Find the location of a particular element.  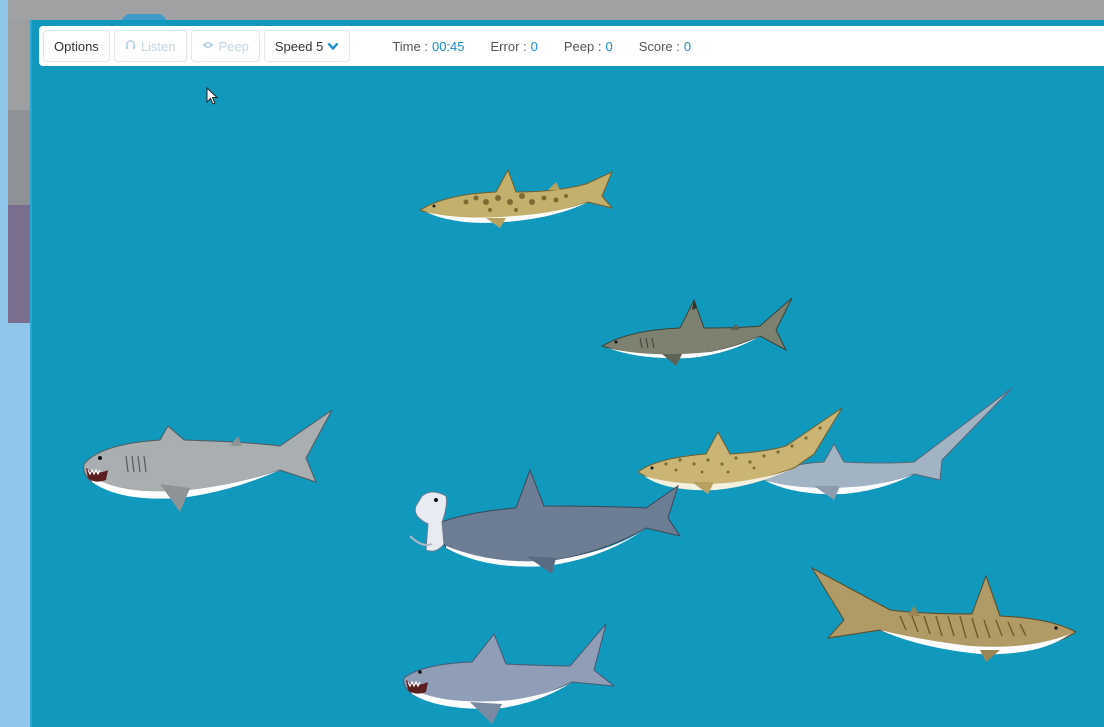

error-stat: Error :0 is located at coordinates (514, 46).